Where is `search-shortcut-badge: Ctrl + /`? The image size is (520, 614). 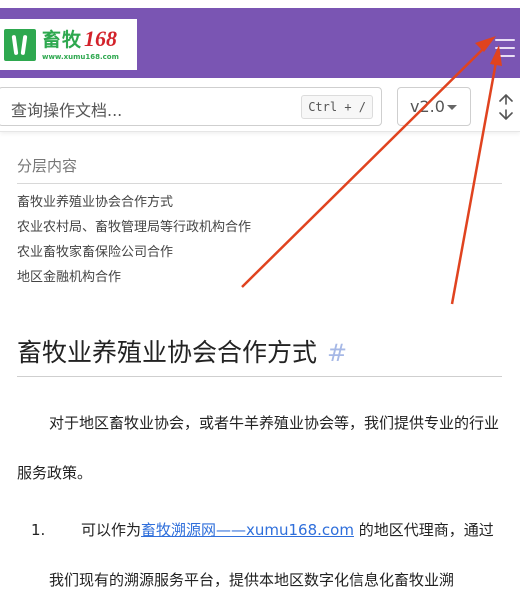 search-shortcut-badge: Ctrl + / is located at coordinates (337, 107).